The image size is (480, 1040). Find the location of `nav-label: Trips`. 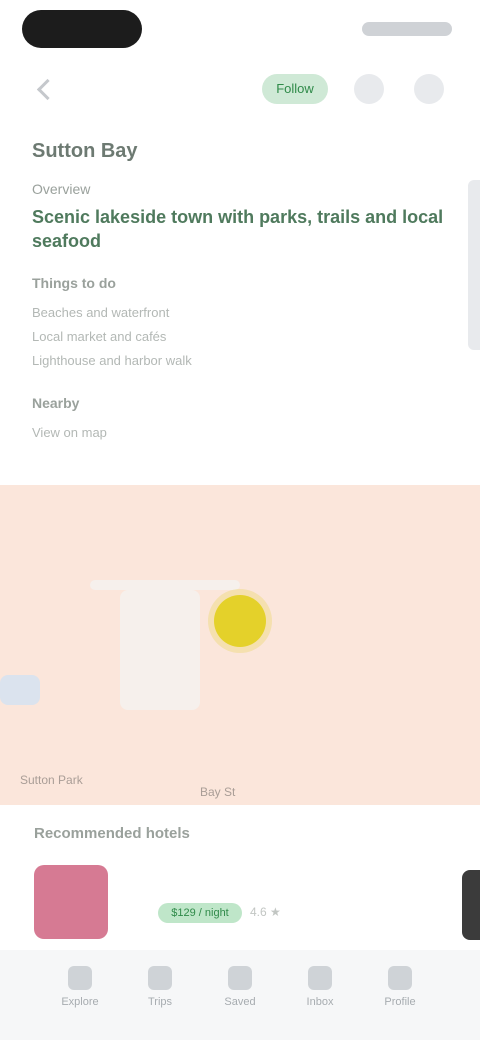

nav-label: Trips is located at coordinates (160, 1002).